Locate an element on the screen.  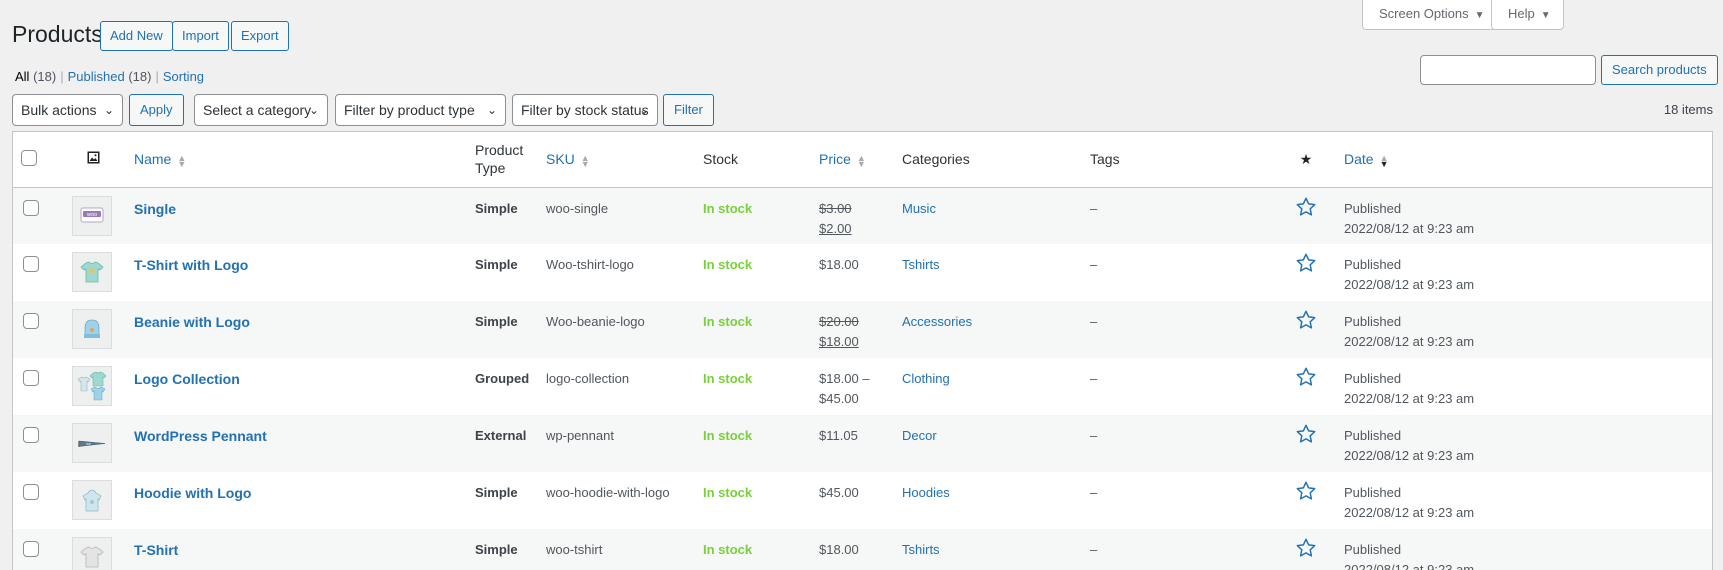
product-name-link: Logo Collection is located at coordinates (187, 379).